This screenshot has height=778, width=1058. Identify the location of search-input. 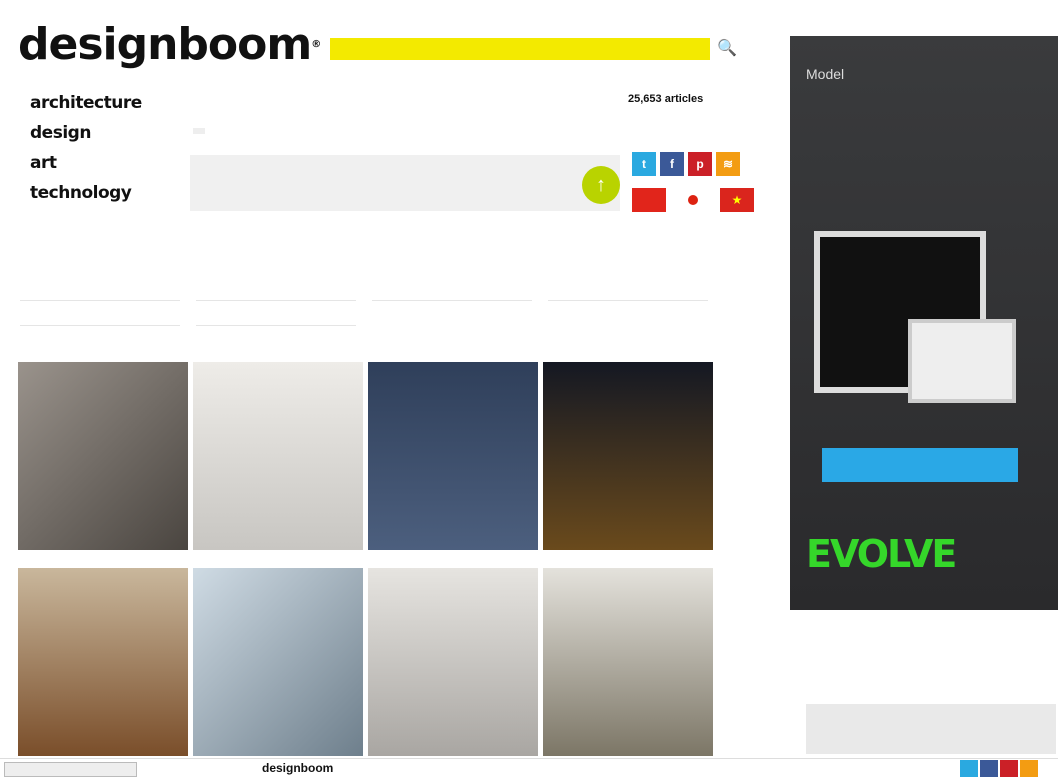
(520, 49).